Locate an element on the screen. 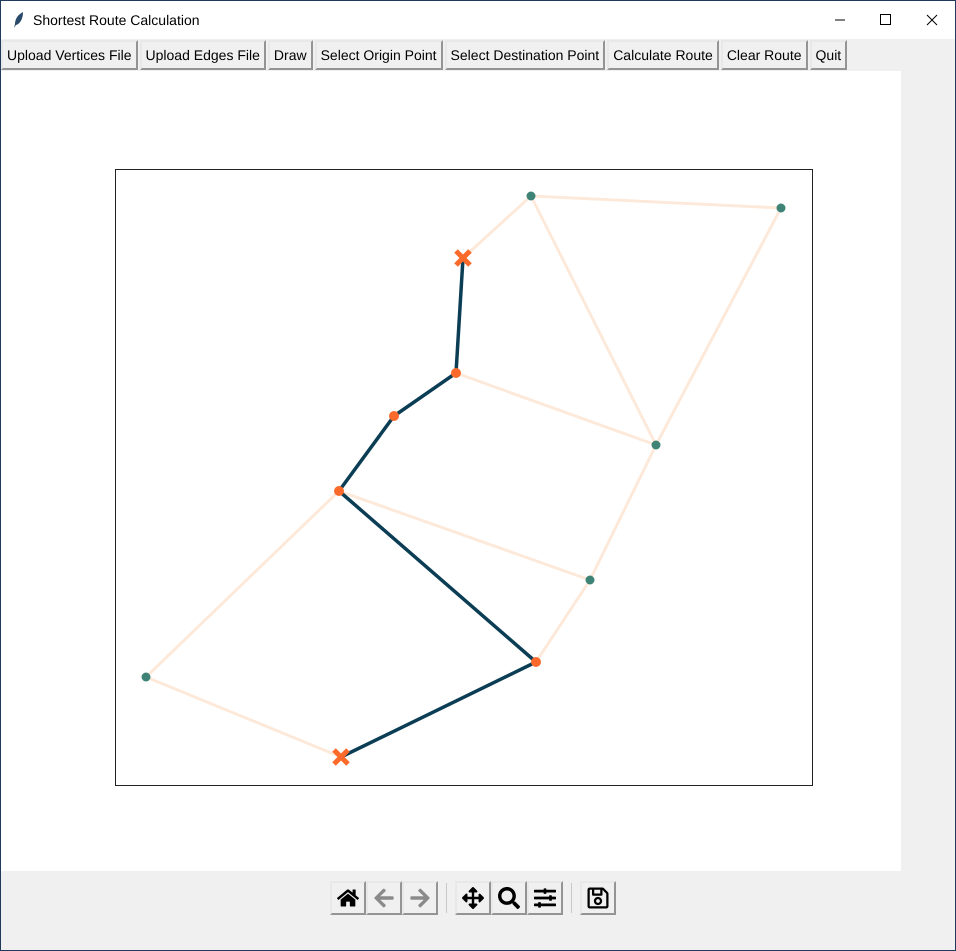 Image resolution: width=956 pixels, height=951 pixels. home-button is located at coordinates (348, 898).